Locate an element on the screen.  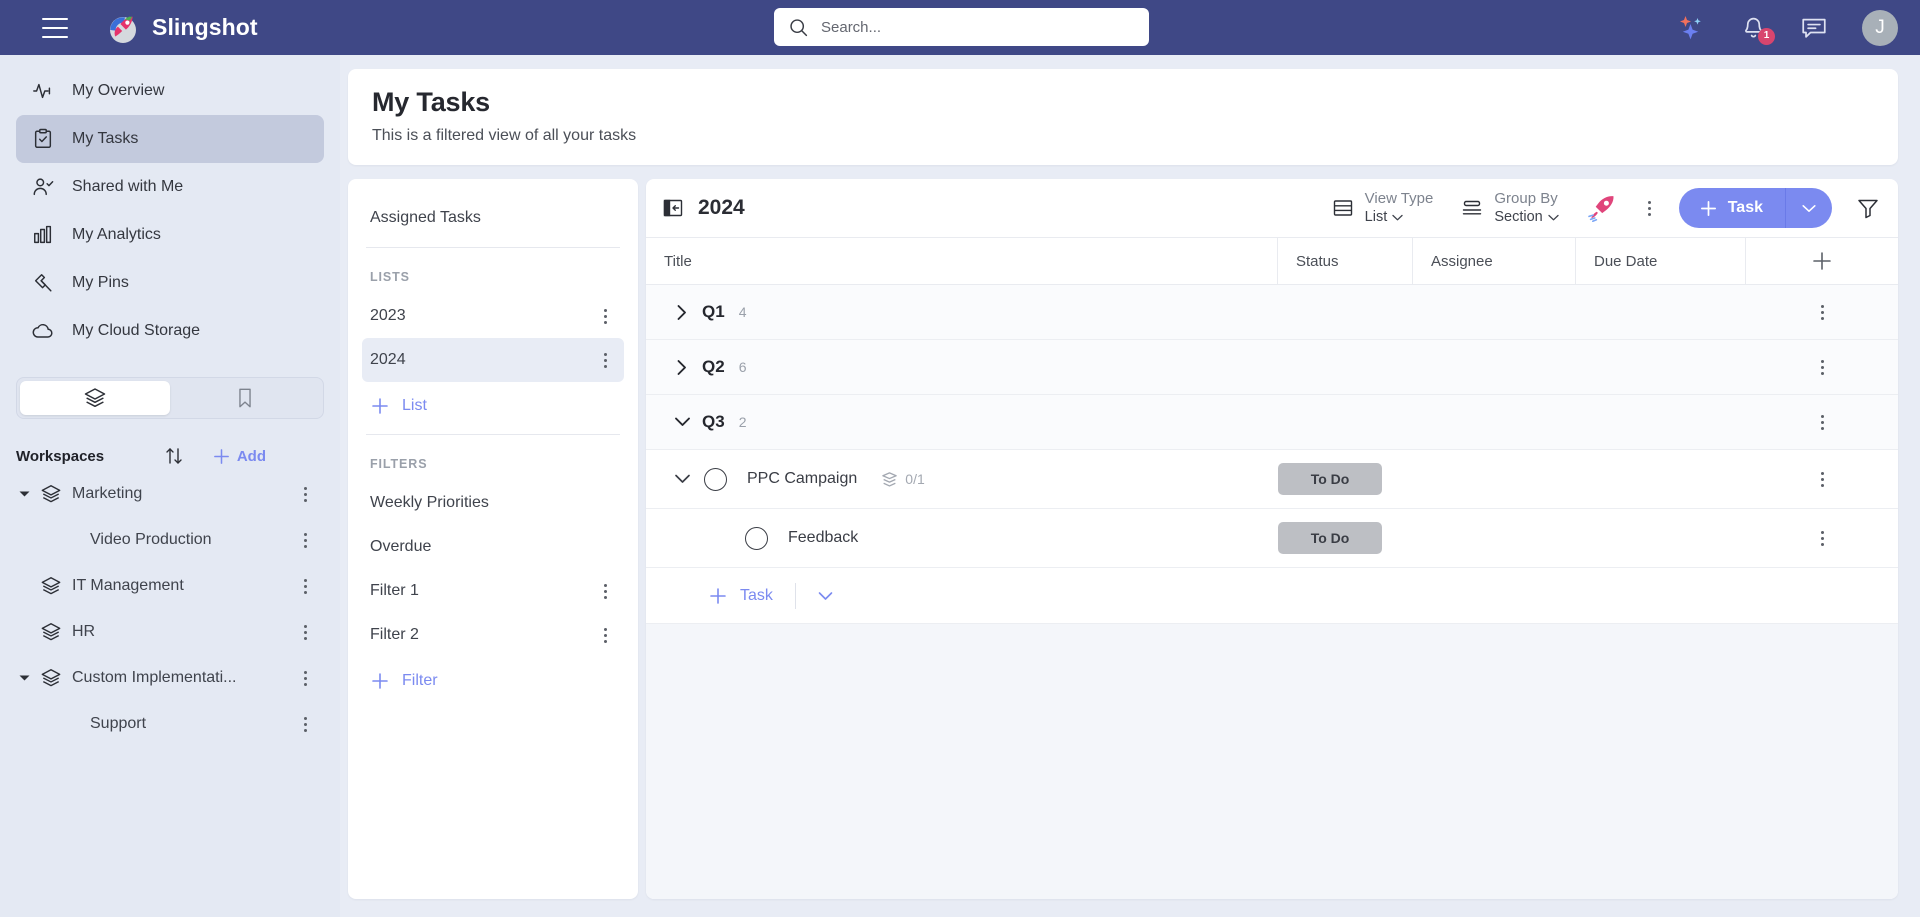
sort-icon is located at coordinates (174, 456).